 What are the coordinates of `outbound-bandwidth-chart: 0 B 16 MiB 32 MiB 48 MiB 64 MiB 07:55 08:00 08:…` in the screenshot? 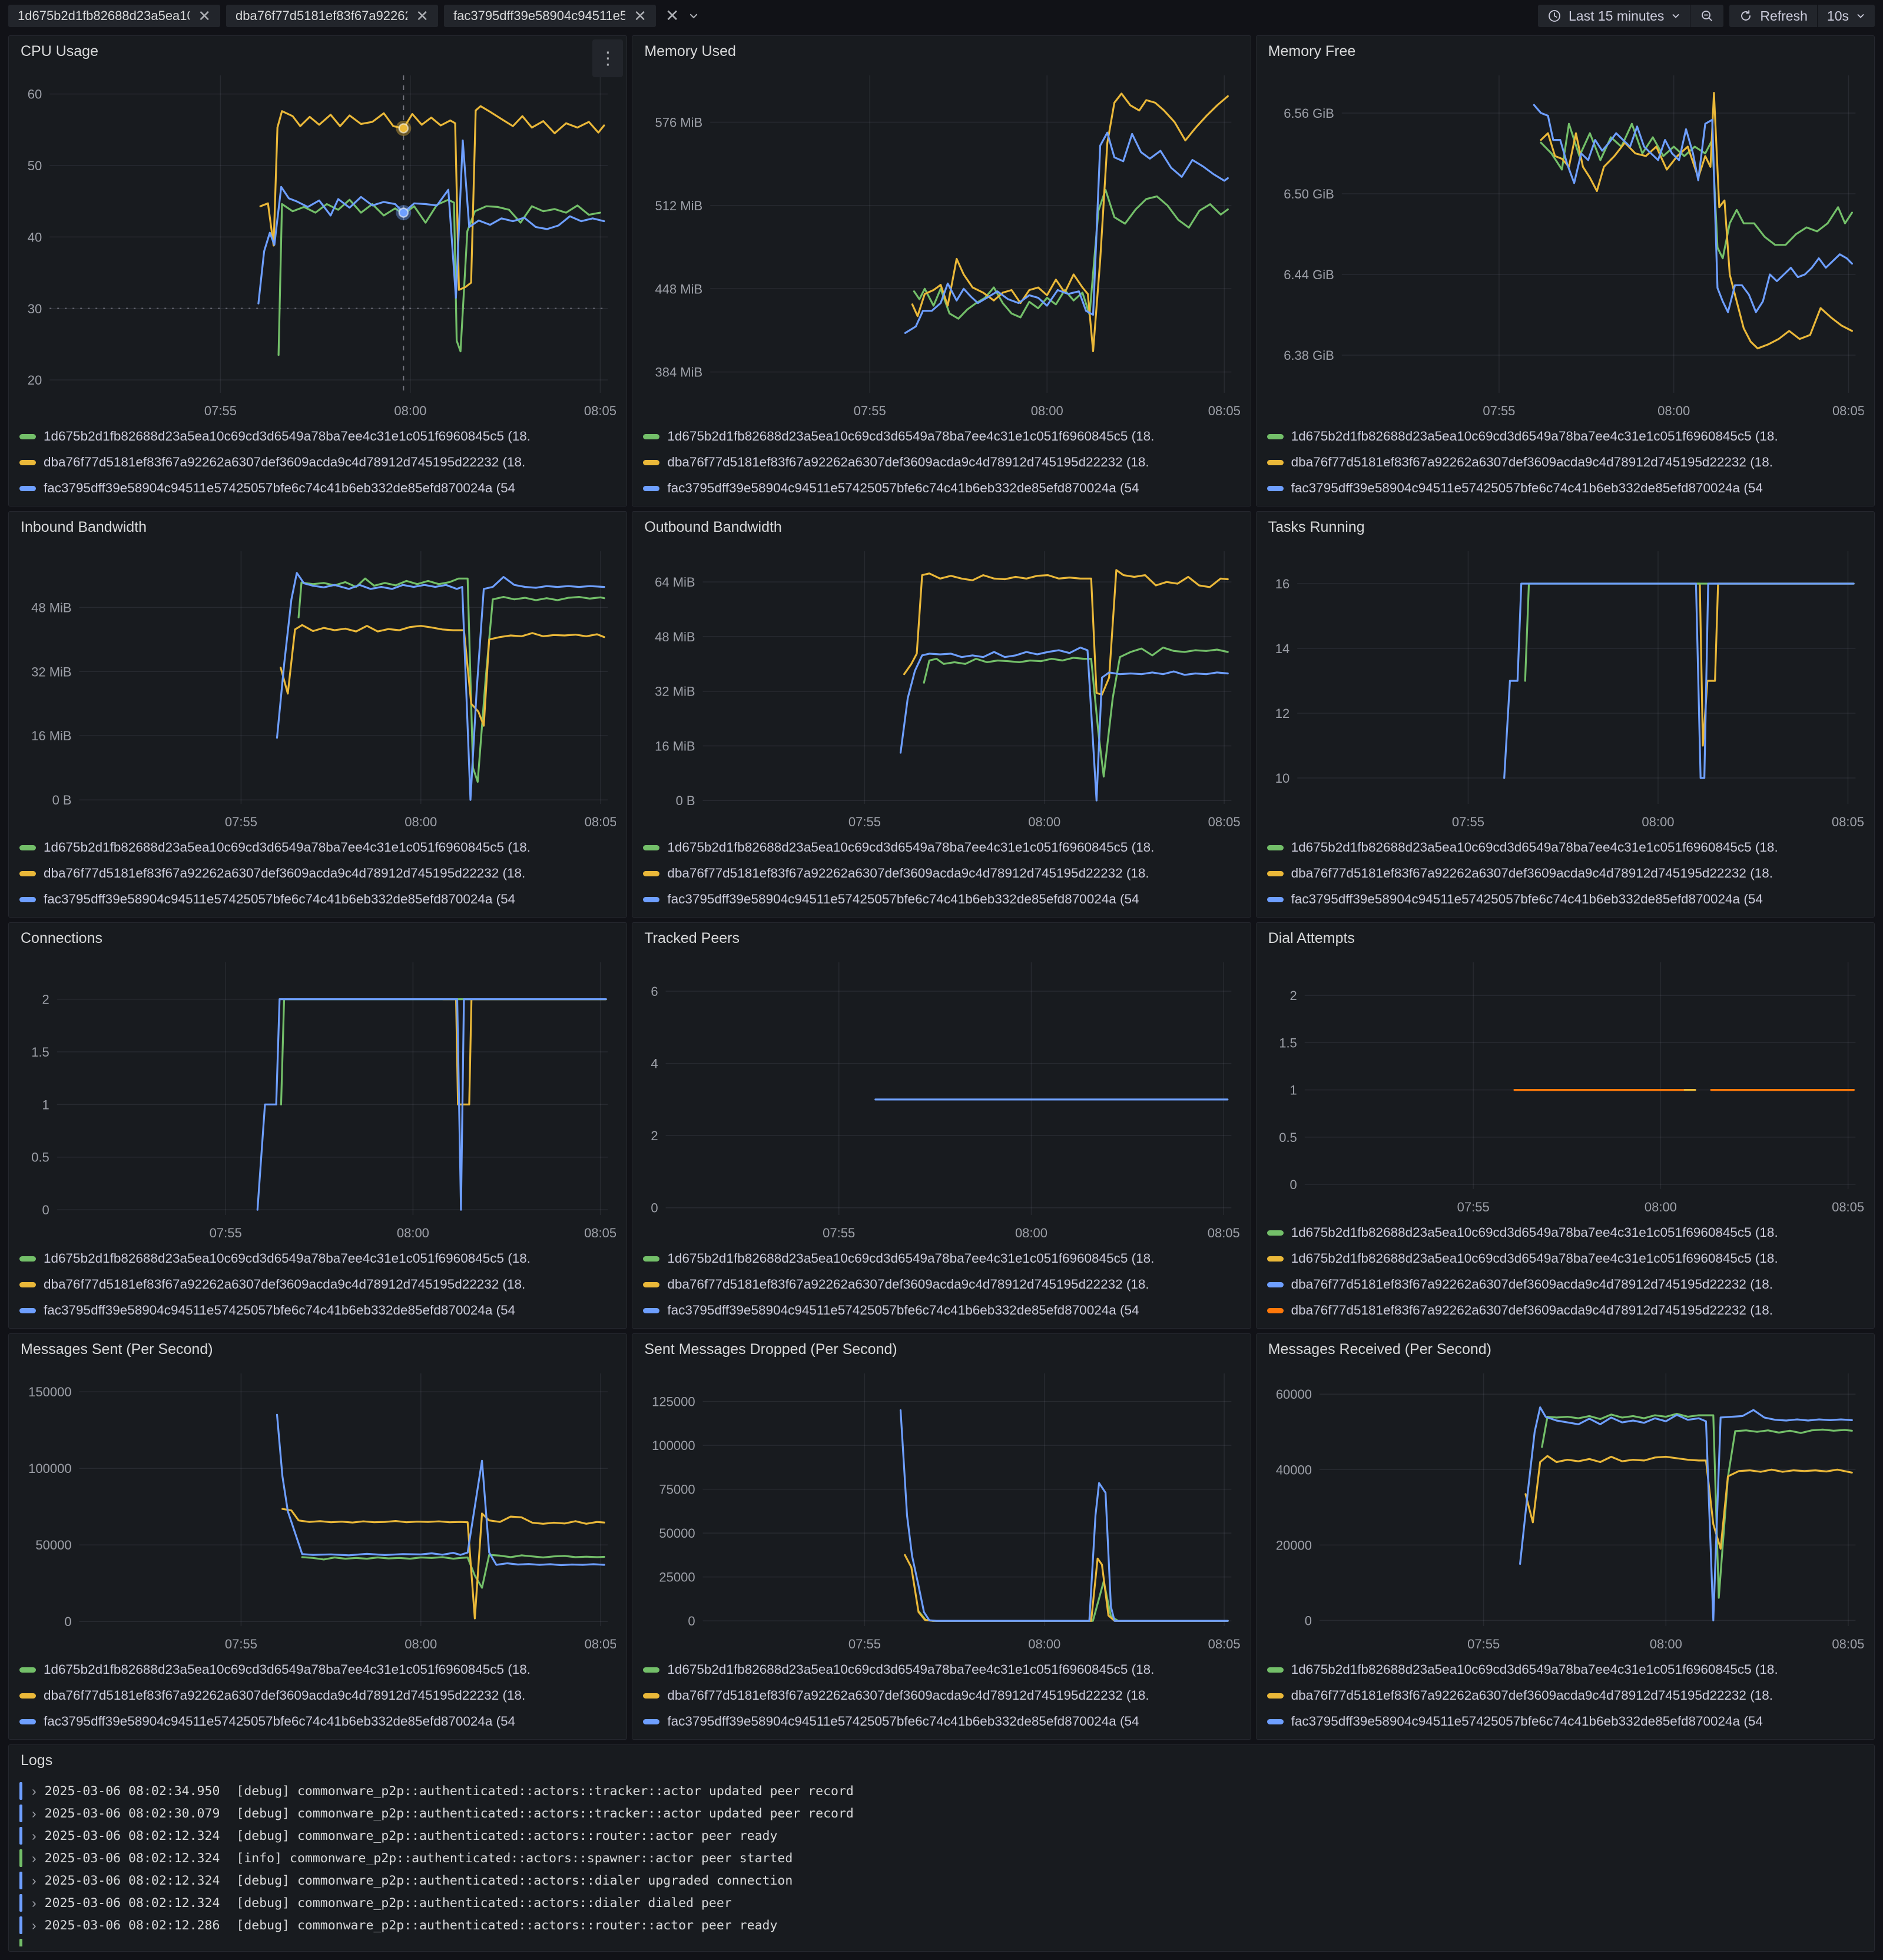 It's located at (941, 684).